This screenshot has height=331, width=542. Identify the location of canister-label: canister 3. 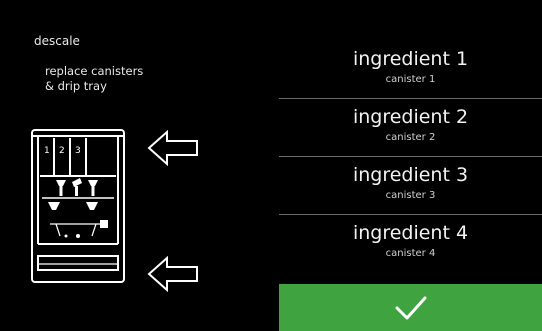
(410, 195).